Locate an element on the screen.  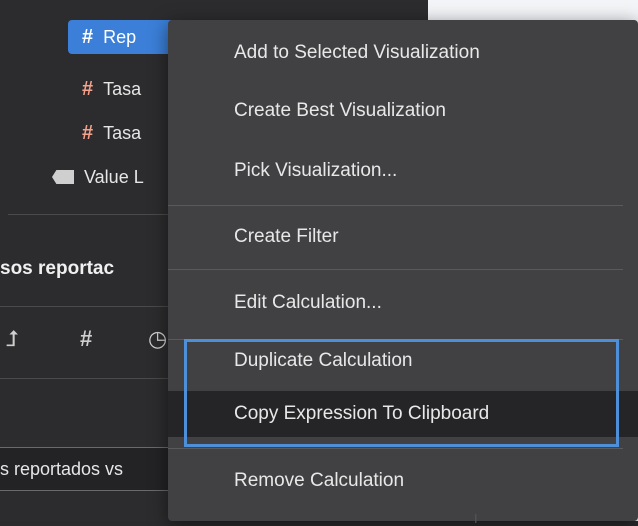
menu-item-duplicate-calculation: Duplicate Calculation is located at coordinates (403, 361).